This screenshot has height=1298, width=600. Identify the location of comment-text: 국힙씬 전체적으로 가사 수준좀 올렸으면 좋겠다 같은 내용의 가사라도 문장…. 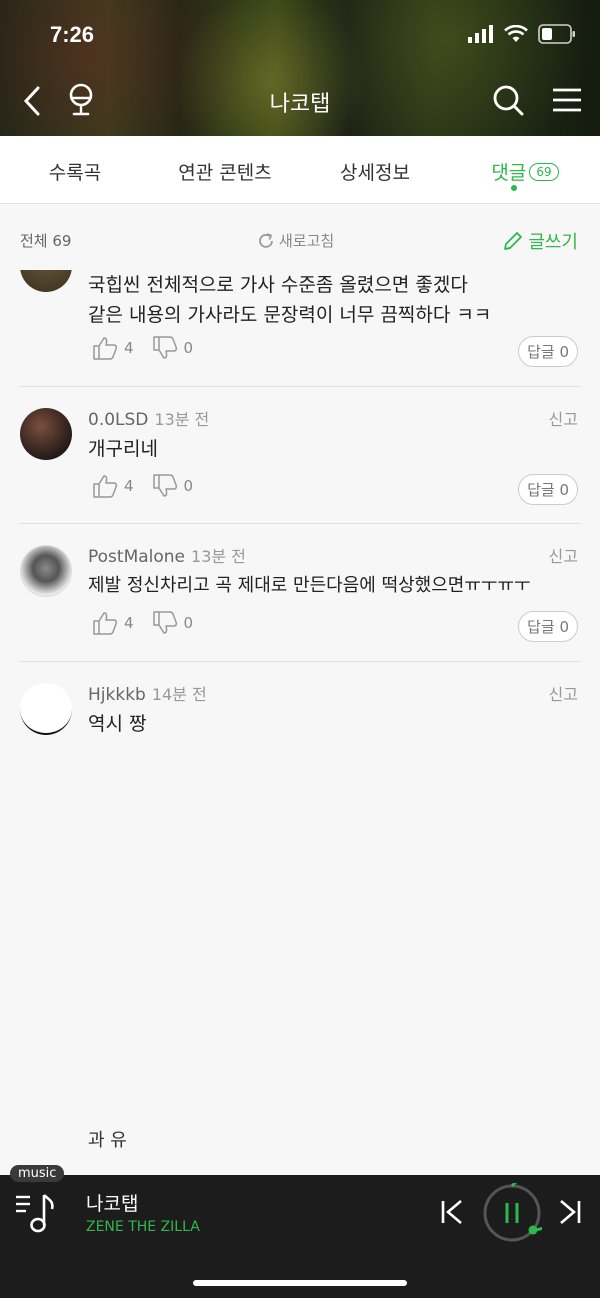
(289, 300).